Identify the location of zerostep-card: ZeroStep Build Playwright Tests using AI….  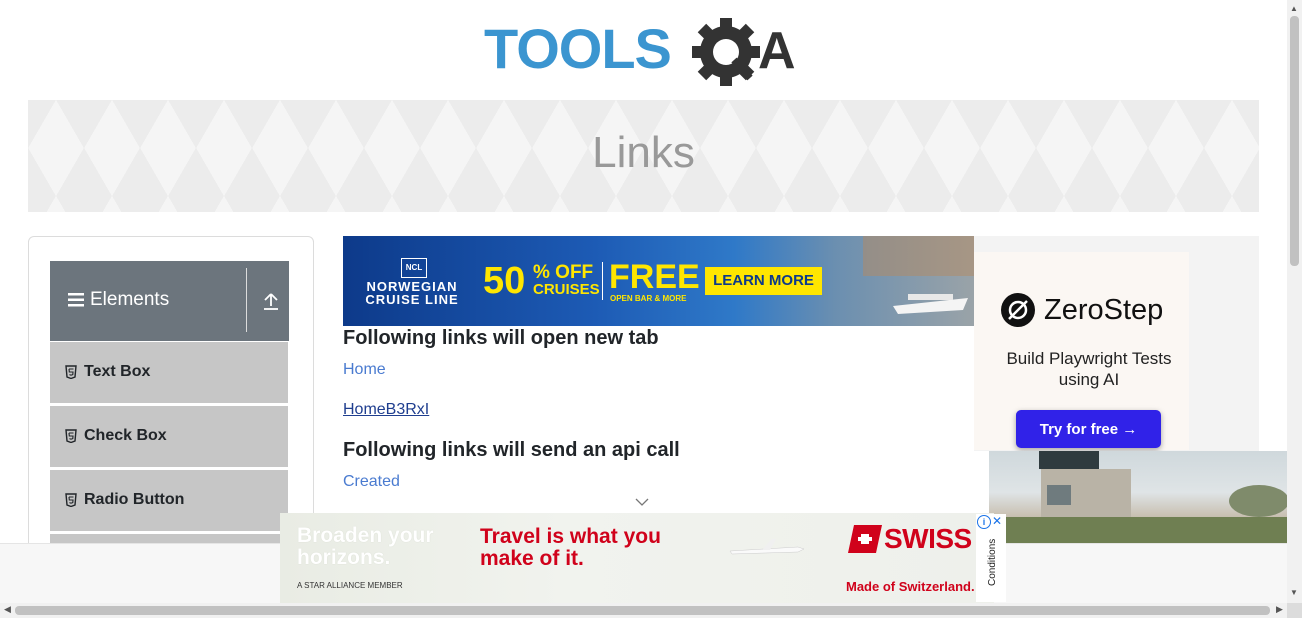
(1081, 351).